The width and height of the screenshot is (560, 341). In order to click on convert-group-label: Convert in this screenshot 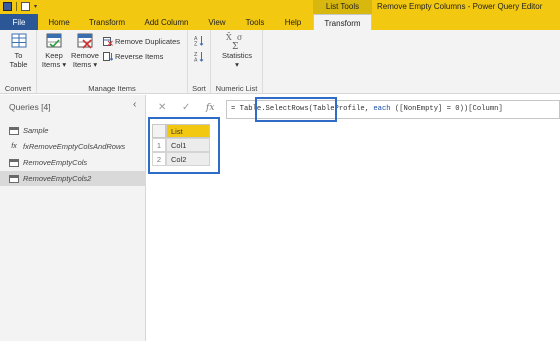, I will do `click(18, 88)`.